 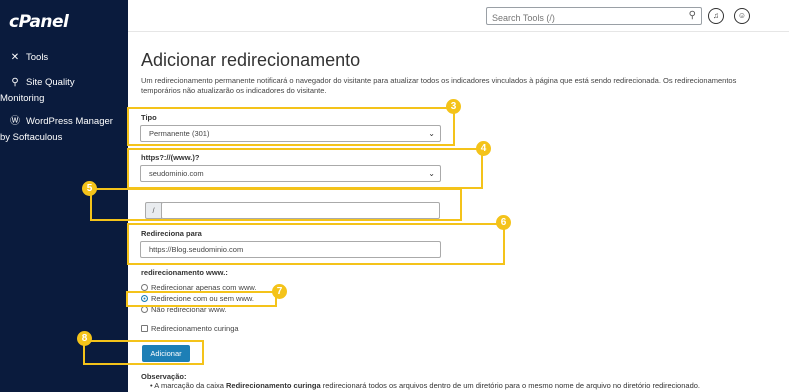 What do you see at coordinates (453, 106) in the screenshot?
I see `badge-3: 3` at bounding box center [453, 106].